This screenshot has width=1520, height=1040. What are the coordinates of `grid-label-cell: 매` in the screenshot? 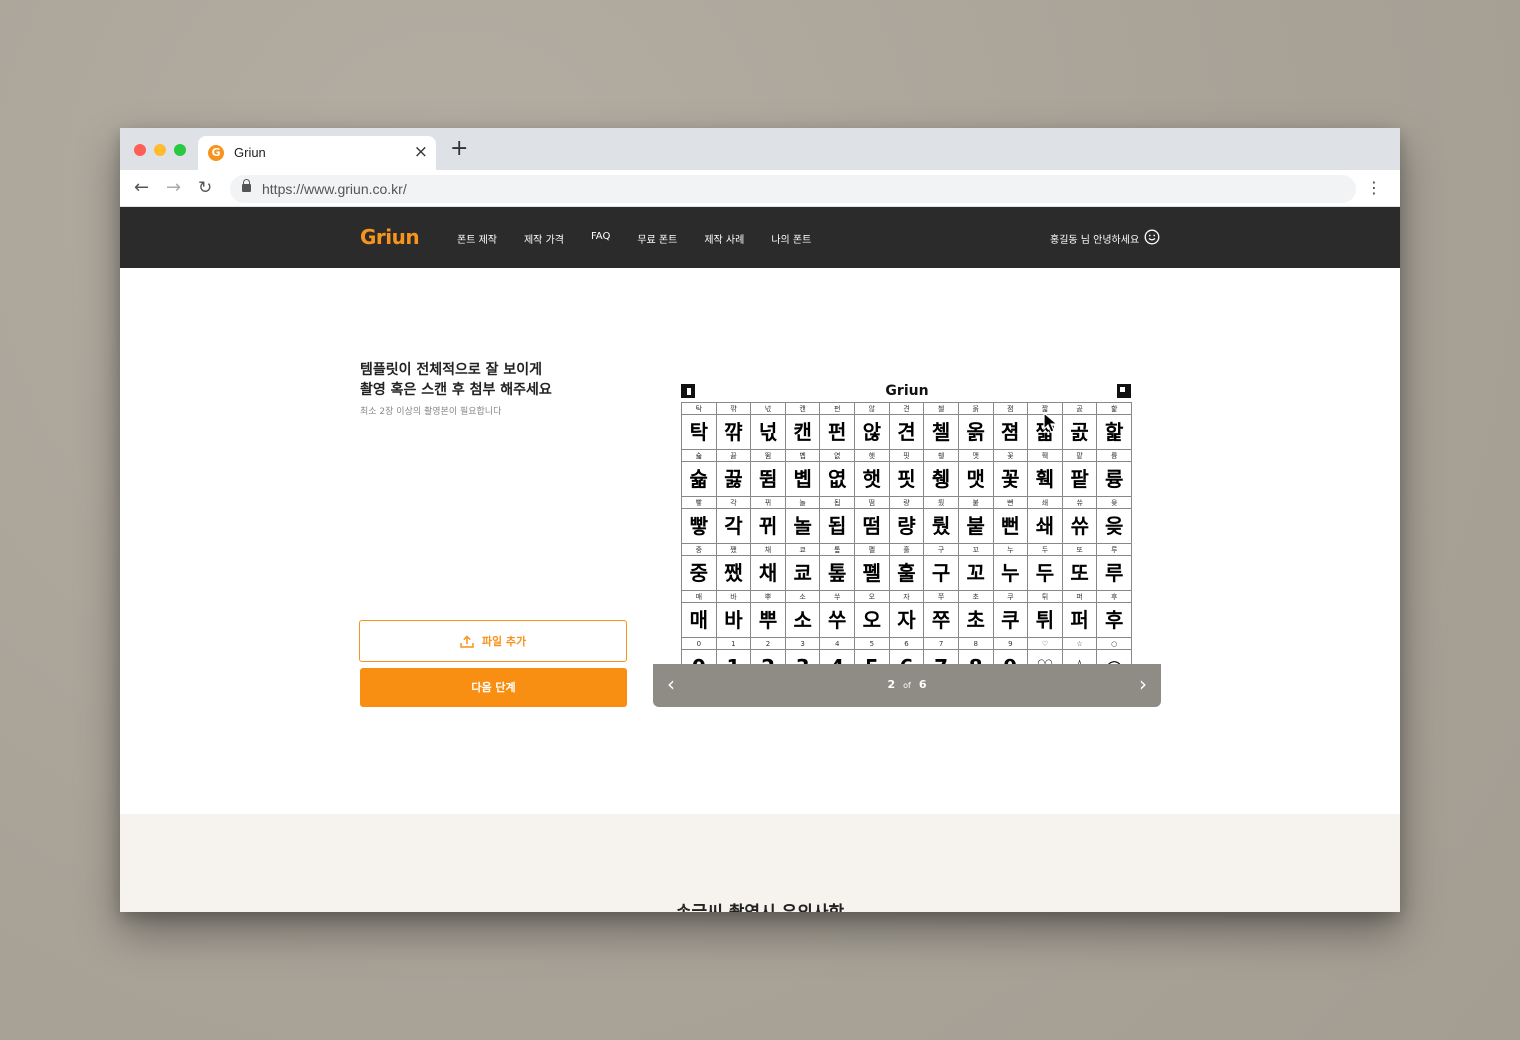 It's located at (699, 597).